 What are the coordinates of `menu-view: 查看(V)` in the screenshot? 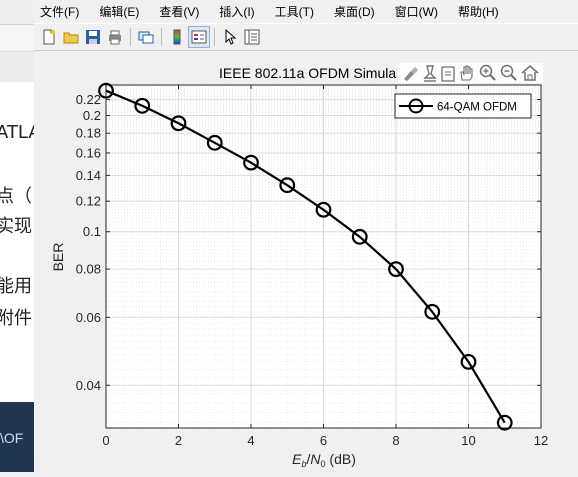 It's located at (179, 11).